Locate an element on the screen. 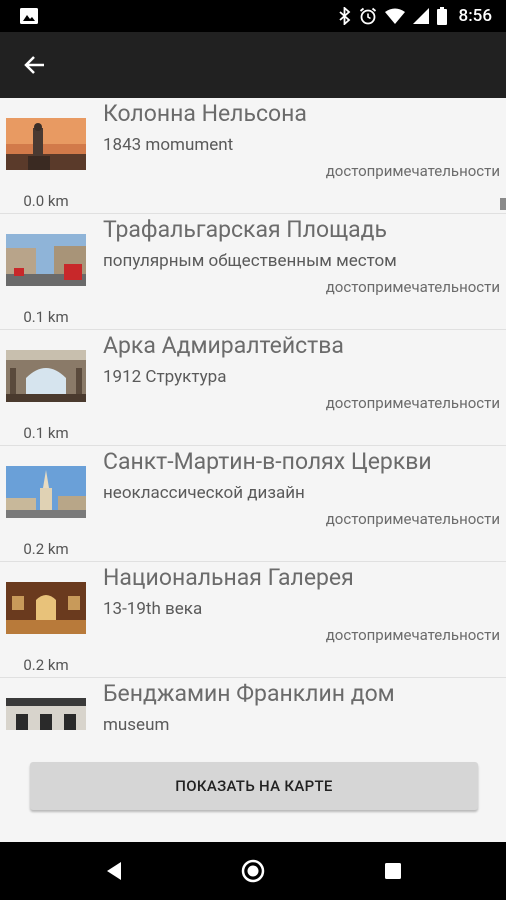 The height and width of the screenshot is (900, 506). nav-back-button is located at coordinates (114, 871).